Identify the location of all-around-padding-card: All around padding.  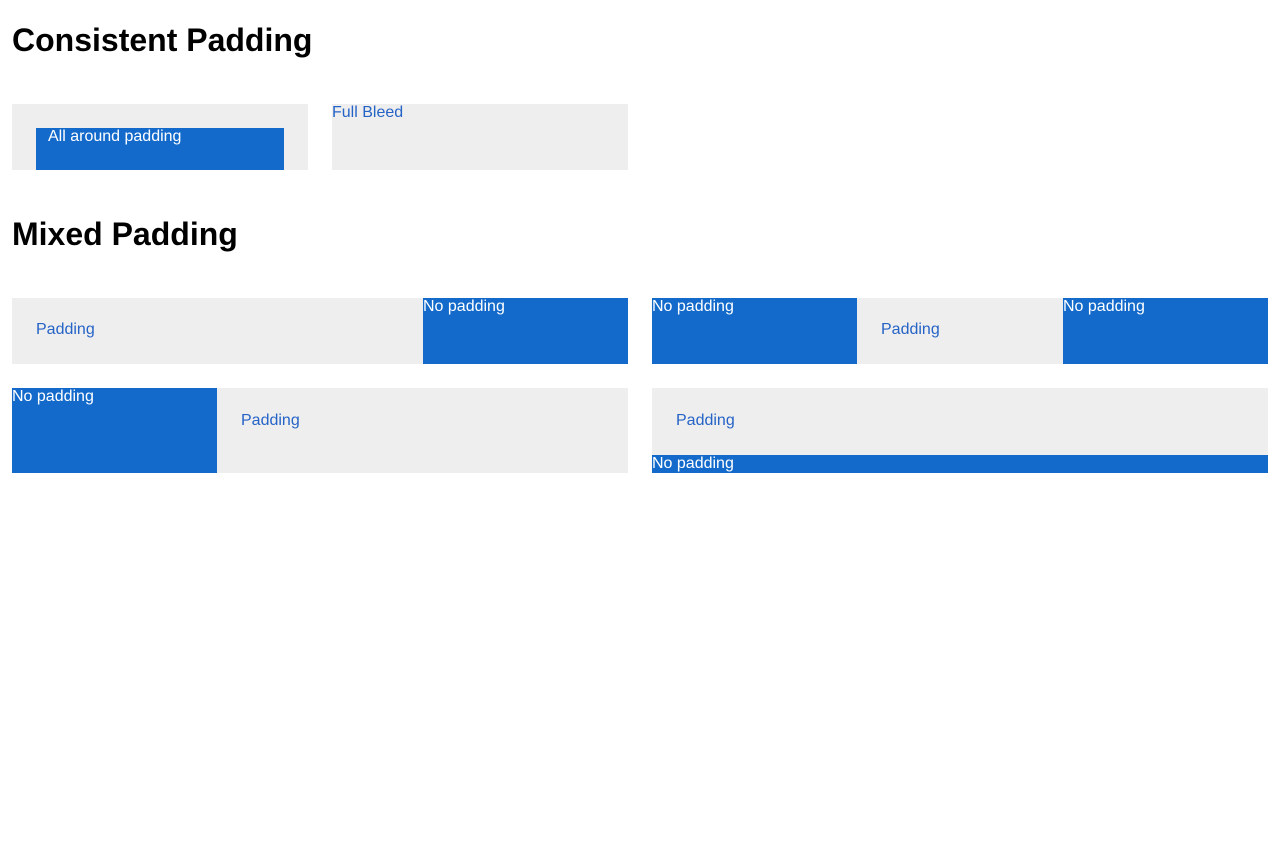
(160, 137).